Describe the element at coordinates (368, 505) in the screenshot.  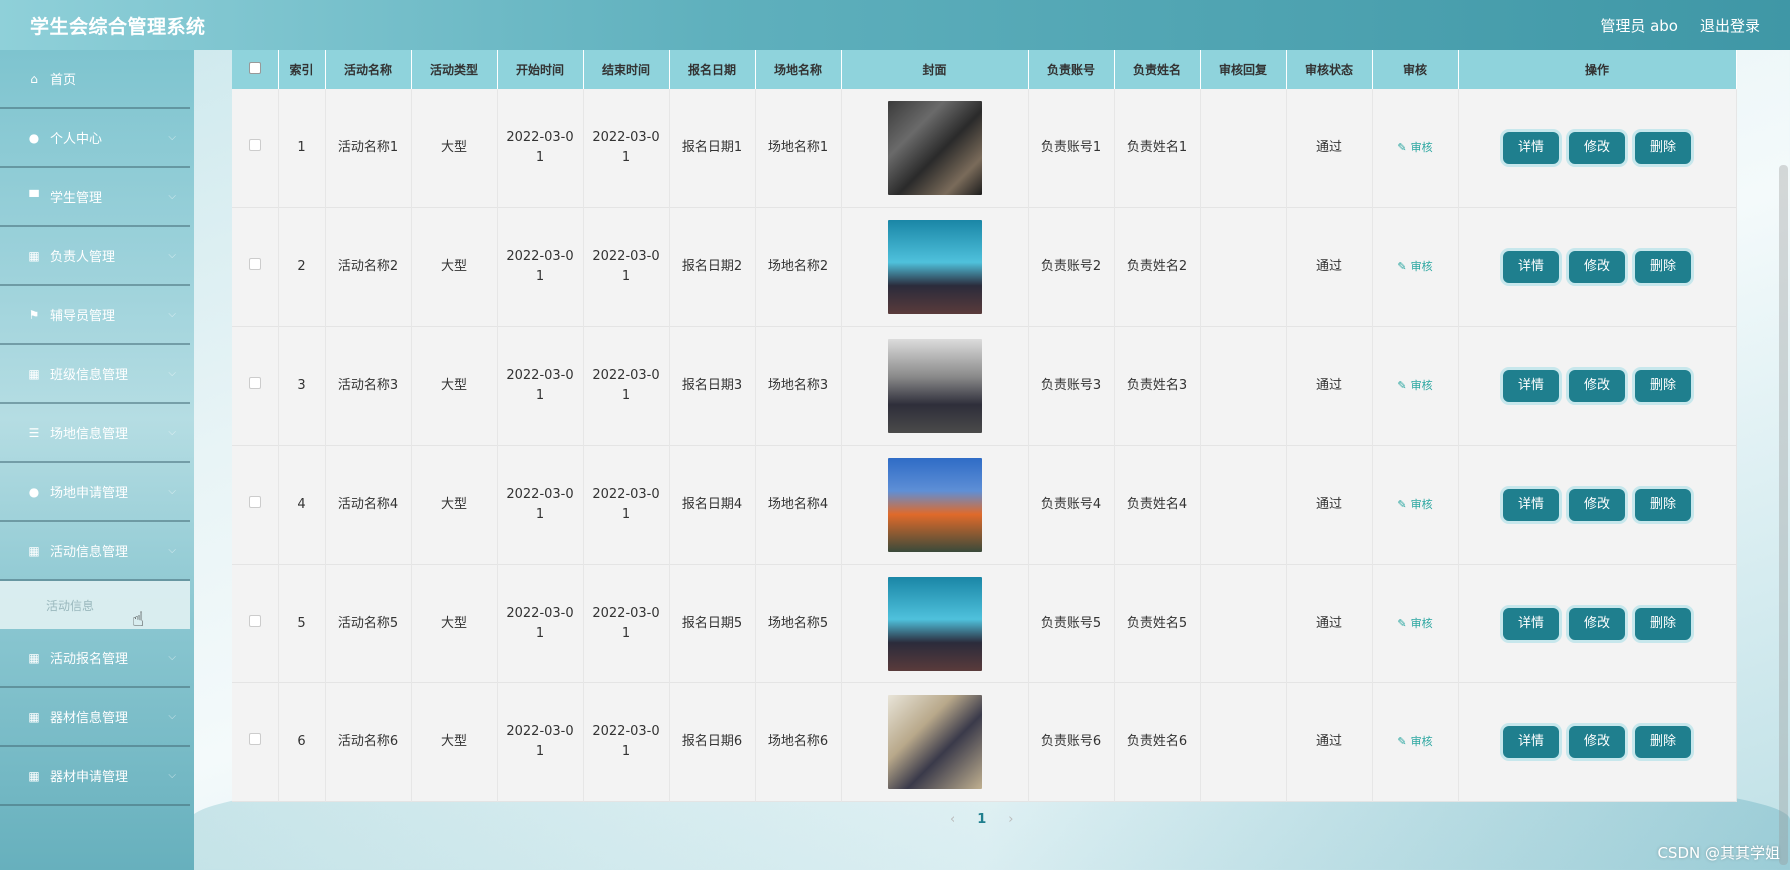
I see `cell-name: 活动名称4` at that location.